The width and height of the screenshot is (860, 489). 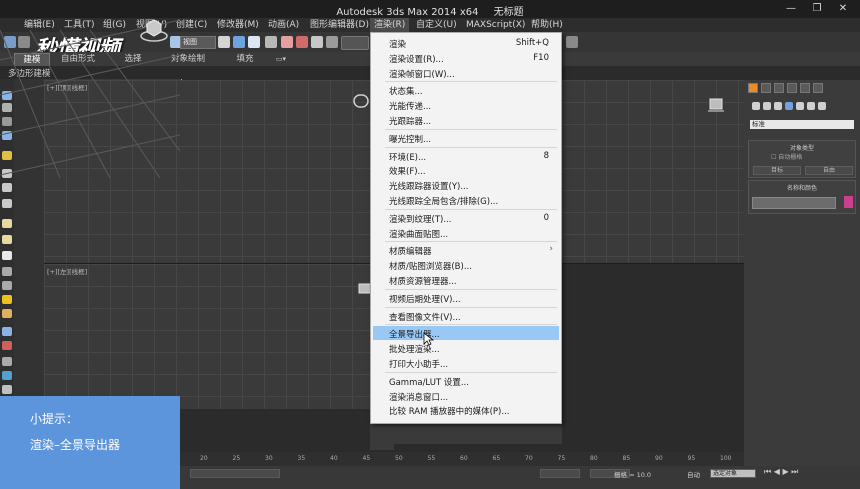 What do you see at coordinates (317, 42) in the screenshot?
I see `percent-snap-icon` at bounding box center [317, 42].